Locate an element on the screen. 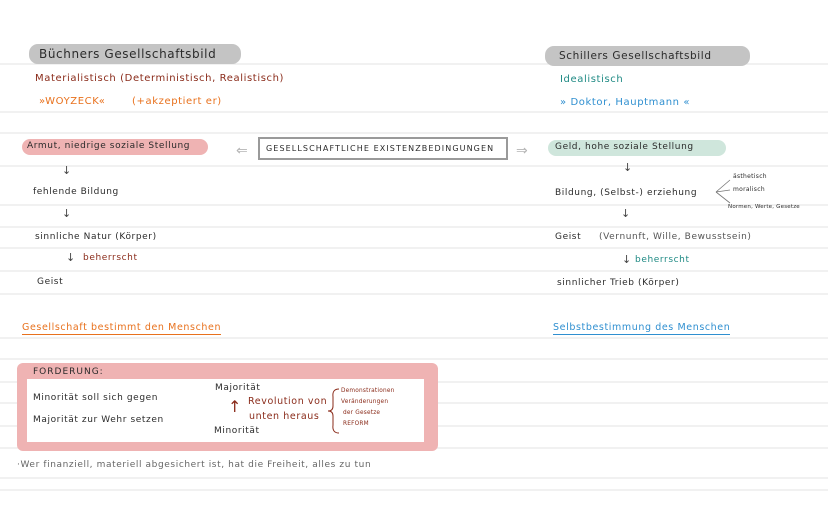 Image resolution: width=828 pixels, height=518 pixels. arrow-right-icon: ⇒ is located at coordinates (522, 151).